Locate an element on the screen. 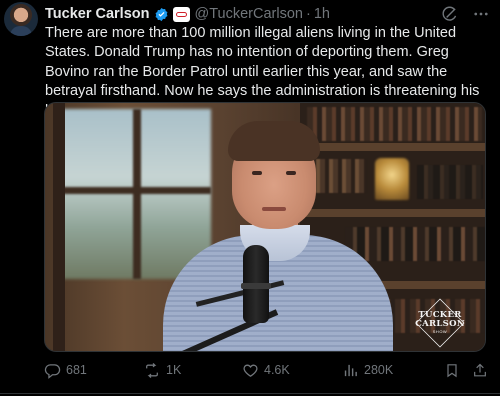 The width and height of the screenshot is (500, 396). verified-badge-icon is located at coordinates (161, 14).